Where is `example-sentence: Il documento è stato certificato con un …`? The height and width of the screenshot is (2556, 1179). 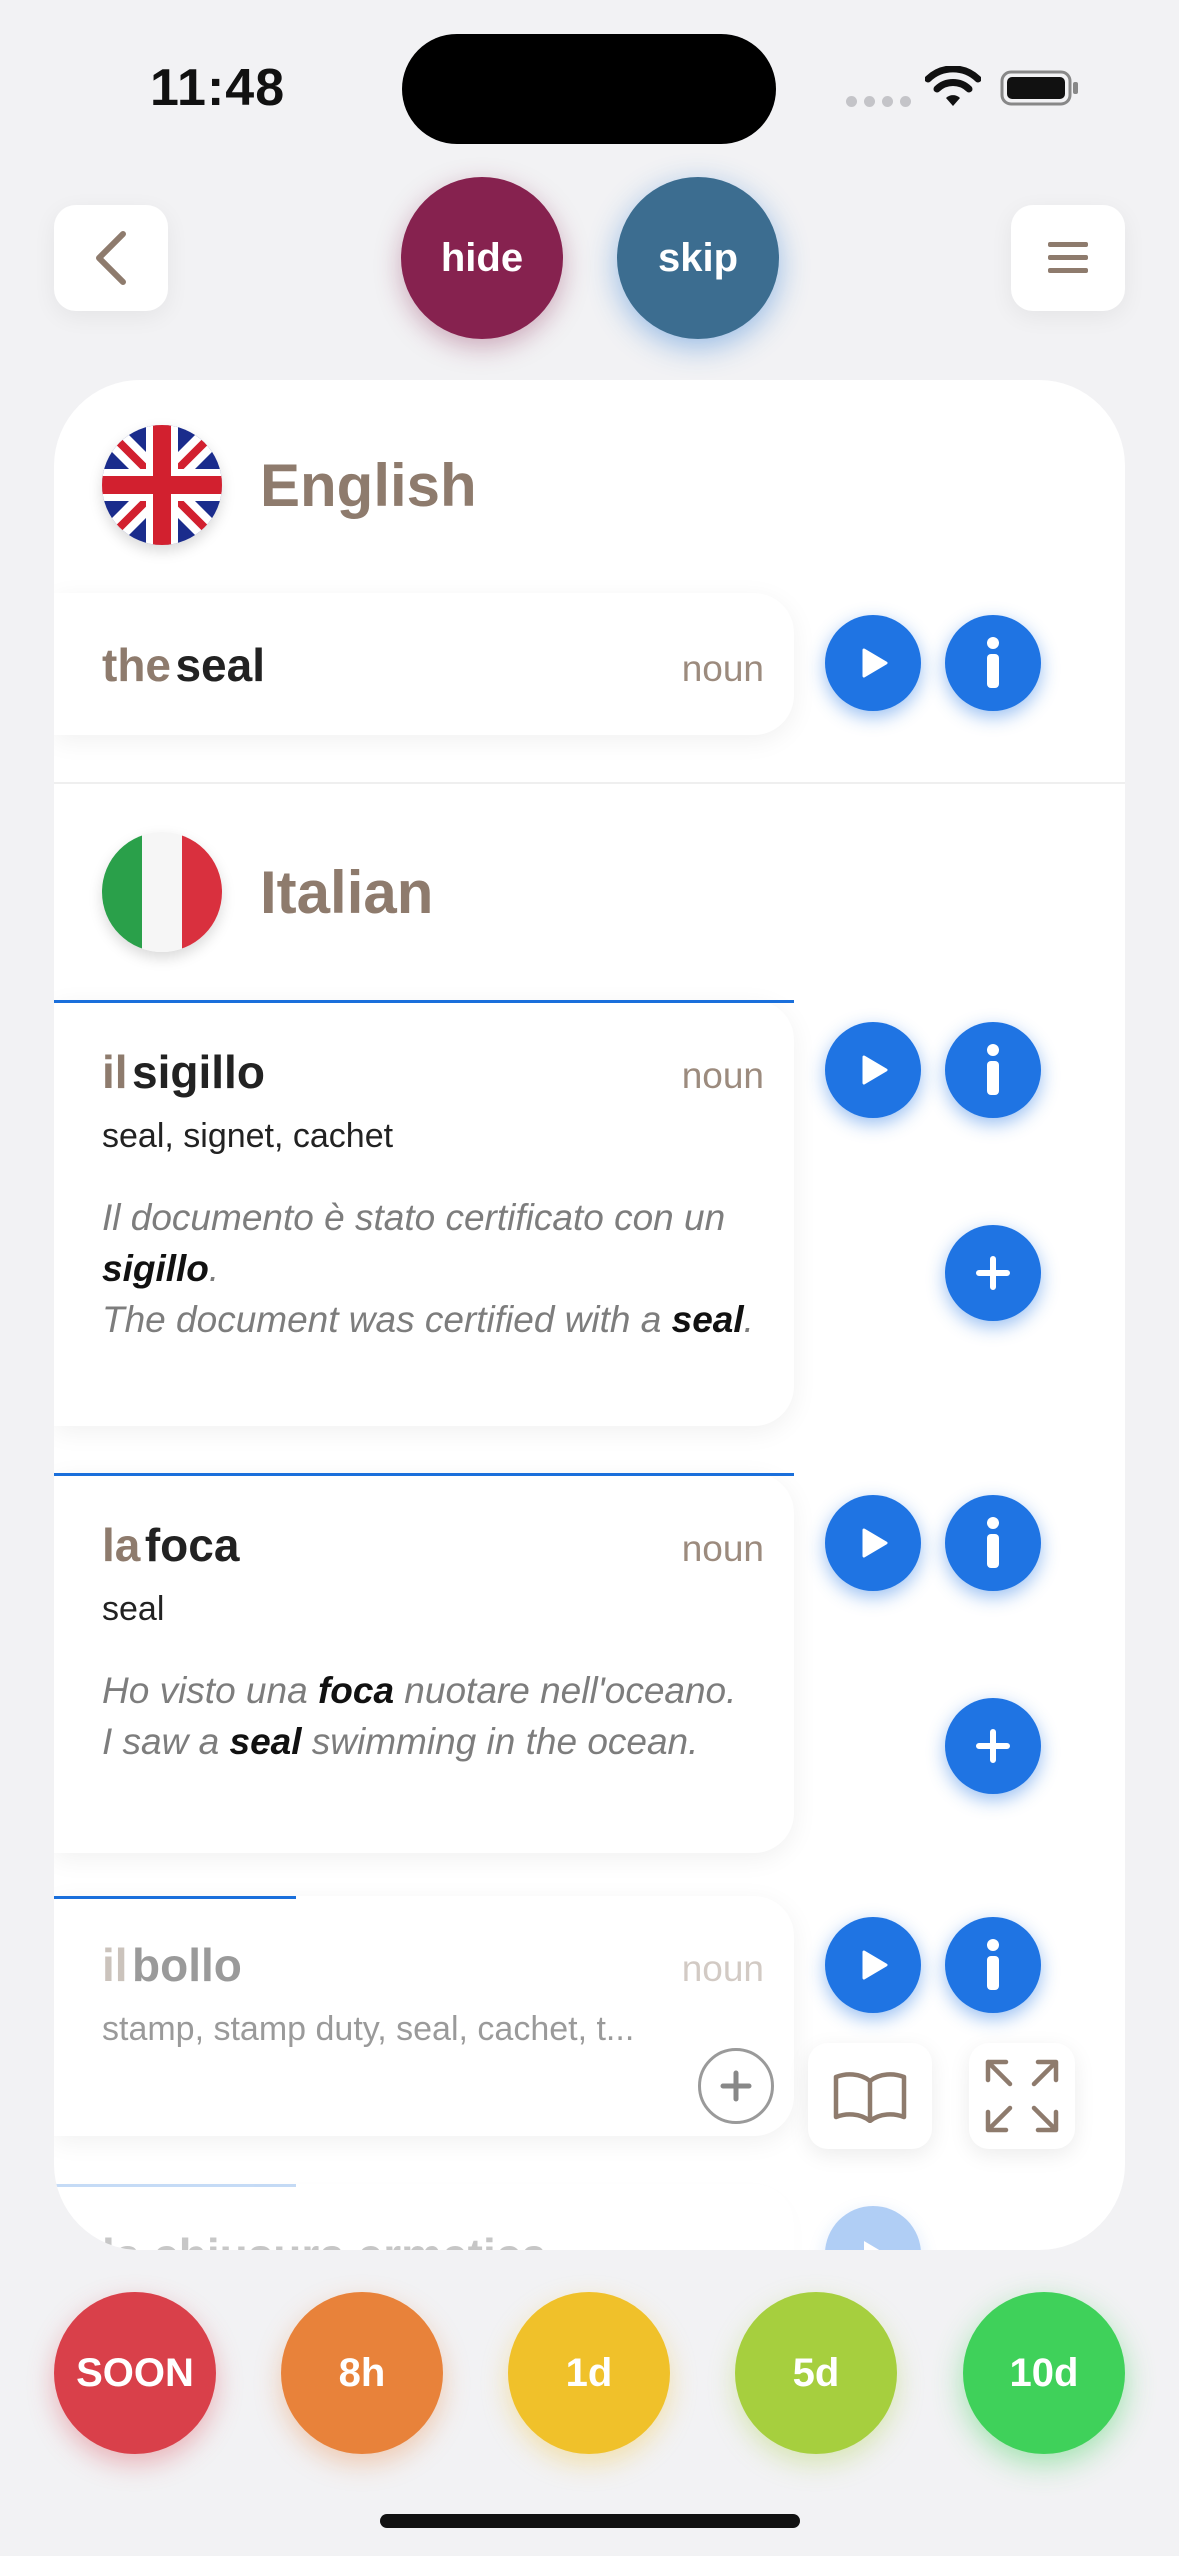 example-sentence: Il documento è stato certificato con un … is located at coordinates (428, 1268).